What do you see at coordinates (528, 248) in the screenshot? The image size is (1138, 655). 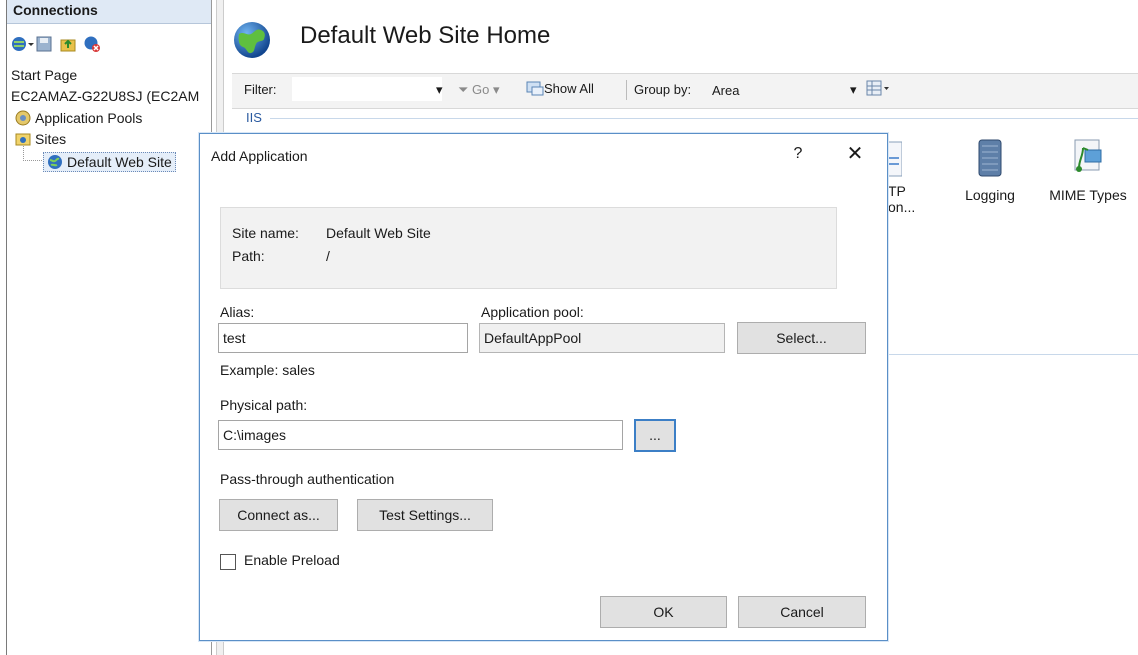 I see `site-info-panel: Site name: Default Web Site Path: /` at bounding box center [528, 248].